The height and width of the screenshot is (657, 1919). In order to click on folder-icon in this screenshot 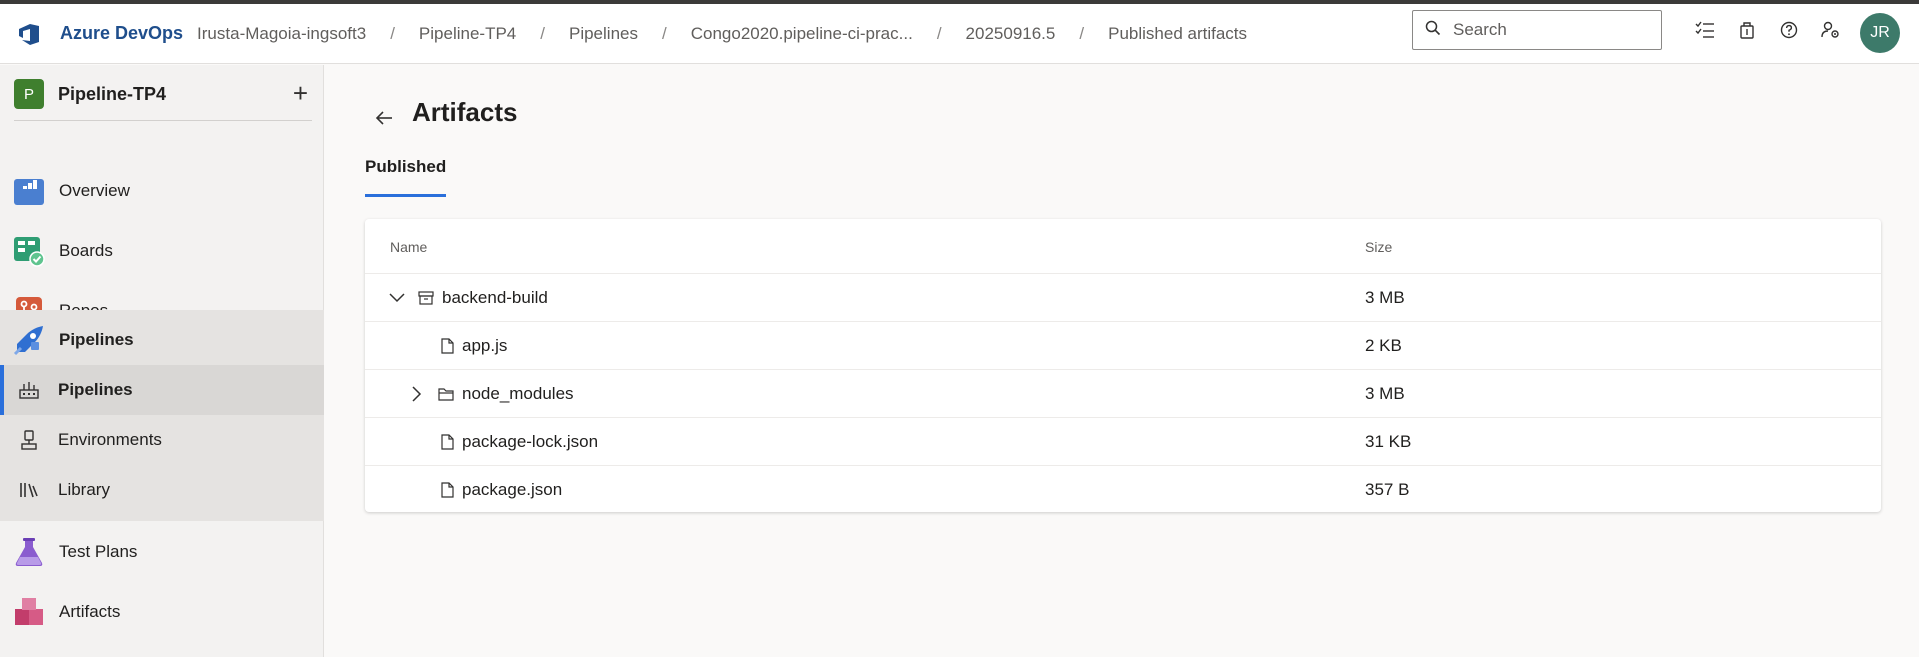, I will do `click(446, 394)`.